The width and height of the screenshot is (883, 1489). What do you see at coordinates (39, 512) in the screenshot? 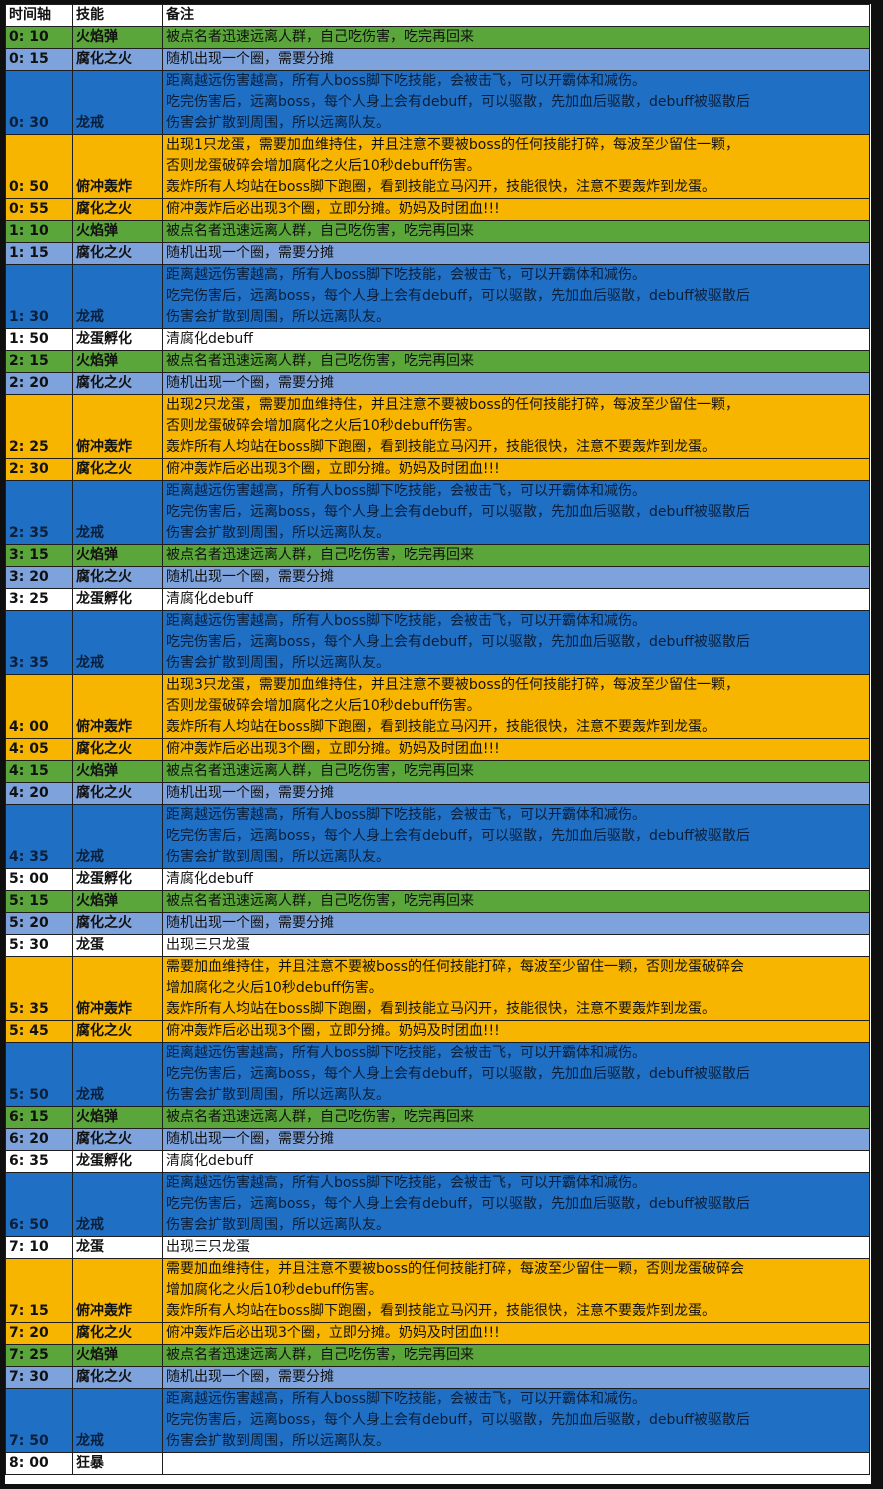
I see `time-cell: 2: 35` at bounding box center [39, 512].